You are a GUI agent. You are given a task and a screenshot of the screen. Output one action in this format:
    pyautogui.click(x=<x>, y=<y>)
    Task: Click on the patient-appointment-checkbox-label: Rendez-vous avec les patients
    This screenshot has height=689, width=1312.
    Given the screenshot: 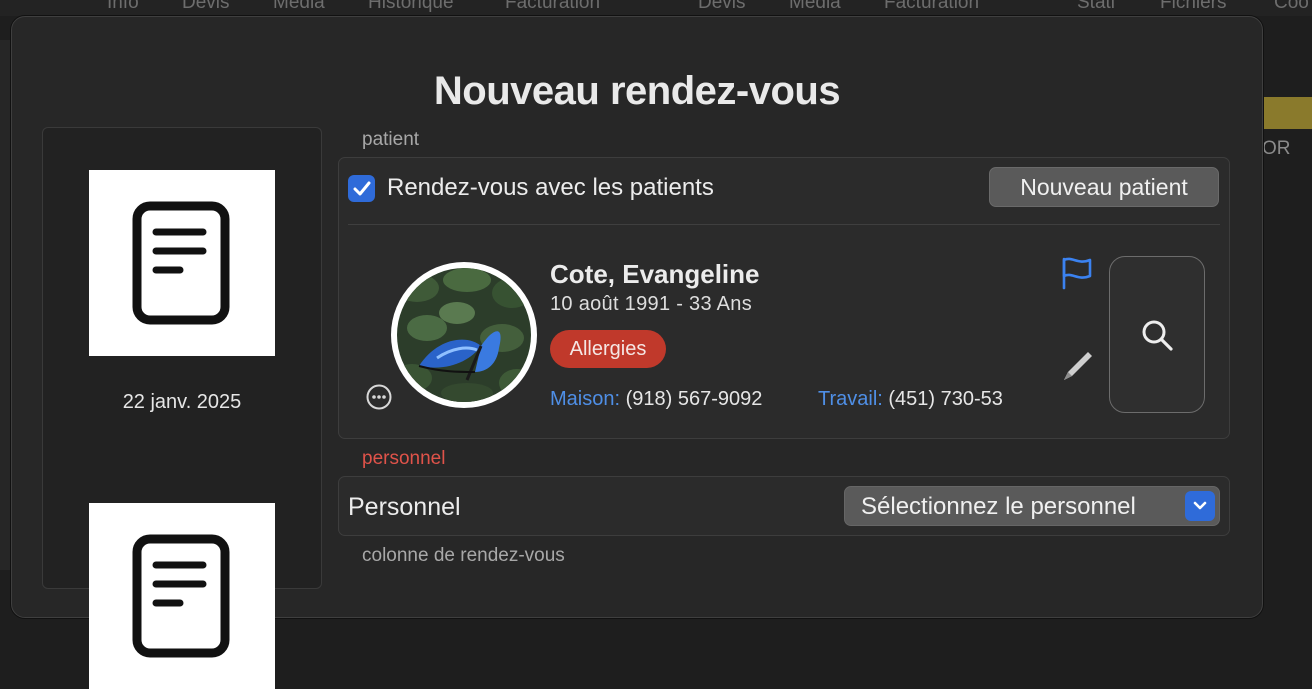 What is the action you would take?
    pyautogui.click(x=550, y=188)
    